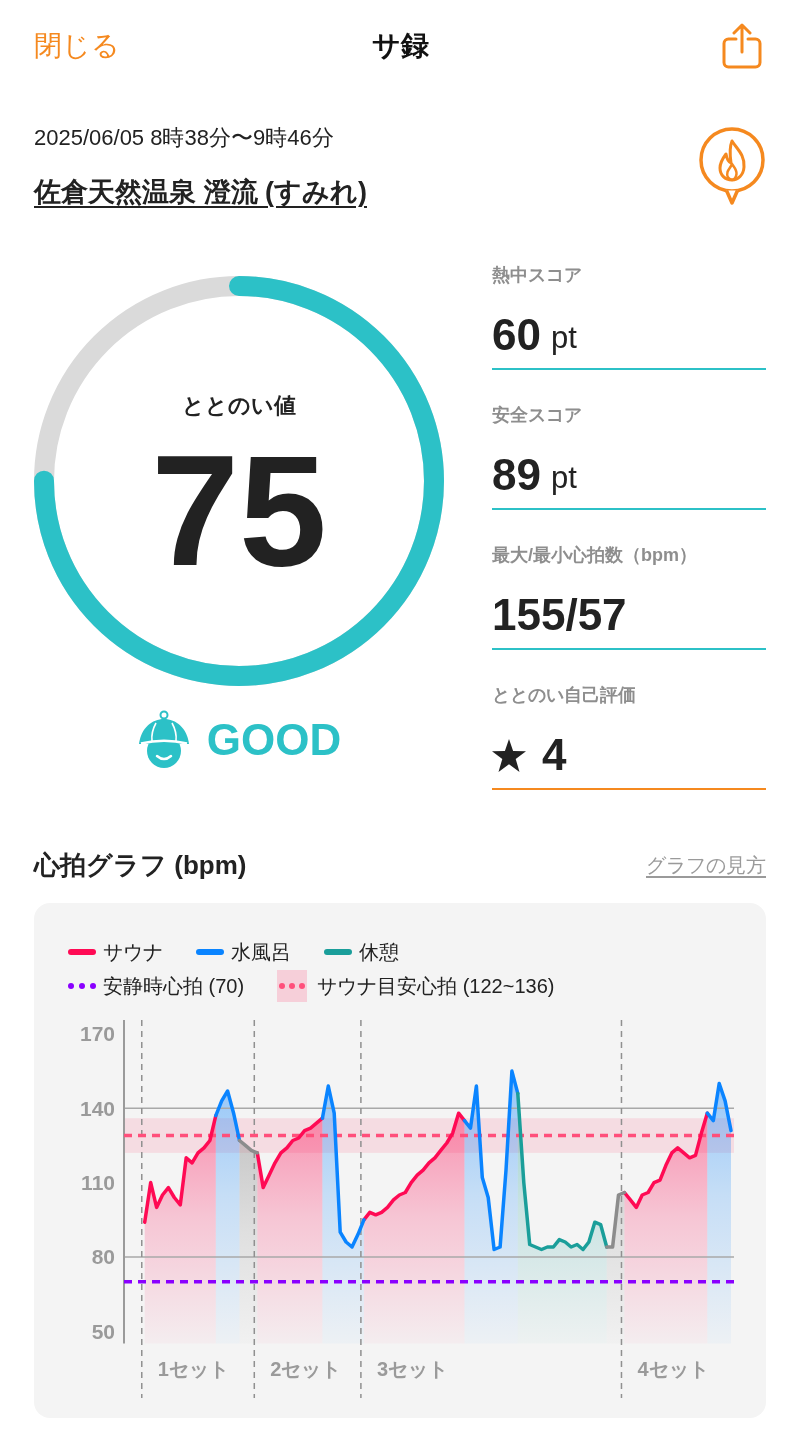 The width and height of the screenshot is (800, 1432). What do you see at coordinates (261, 952) in the screenshot?
I see `legend-label: 水風呂` at bounding box center [261, 952].